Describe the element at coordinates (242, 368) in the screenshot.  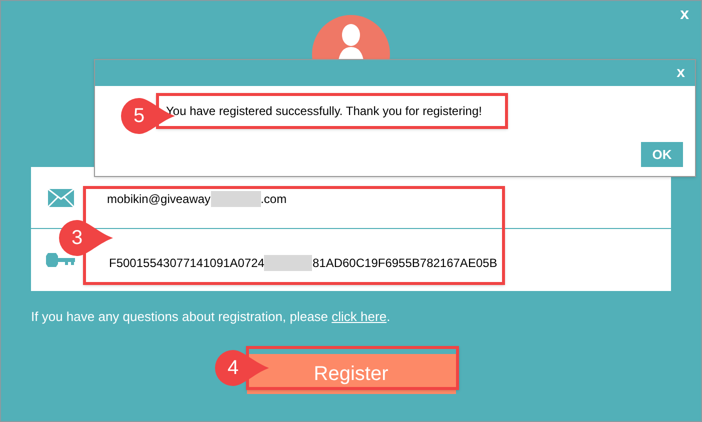
I see `callout-badge: 4` at that location.